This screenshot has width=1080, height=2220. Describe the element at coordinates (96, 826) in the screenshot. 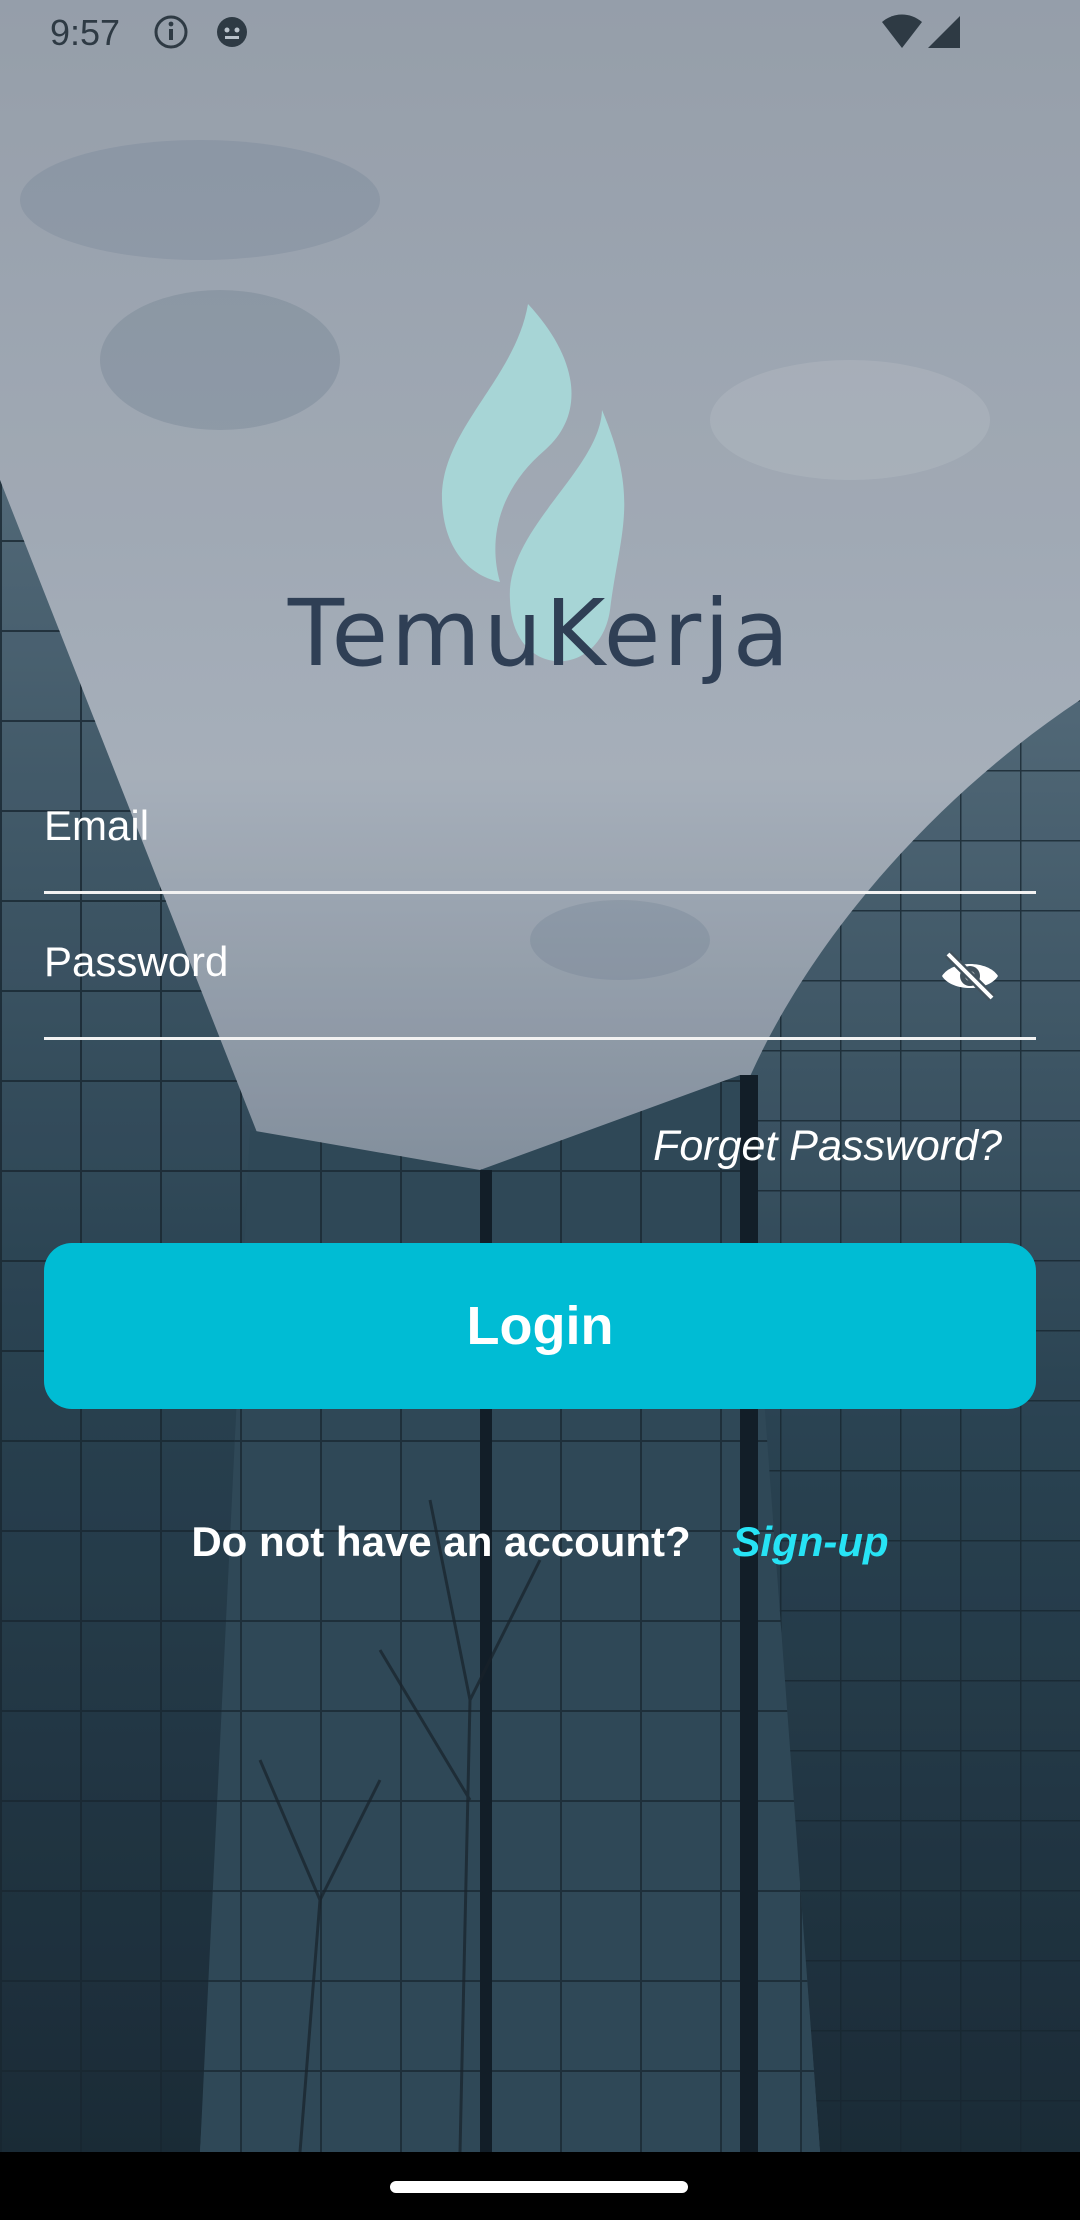

I see `email-field: Email` at that location.